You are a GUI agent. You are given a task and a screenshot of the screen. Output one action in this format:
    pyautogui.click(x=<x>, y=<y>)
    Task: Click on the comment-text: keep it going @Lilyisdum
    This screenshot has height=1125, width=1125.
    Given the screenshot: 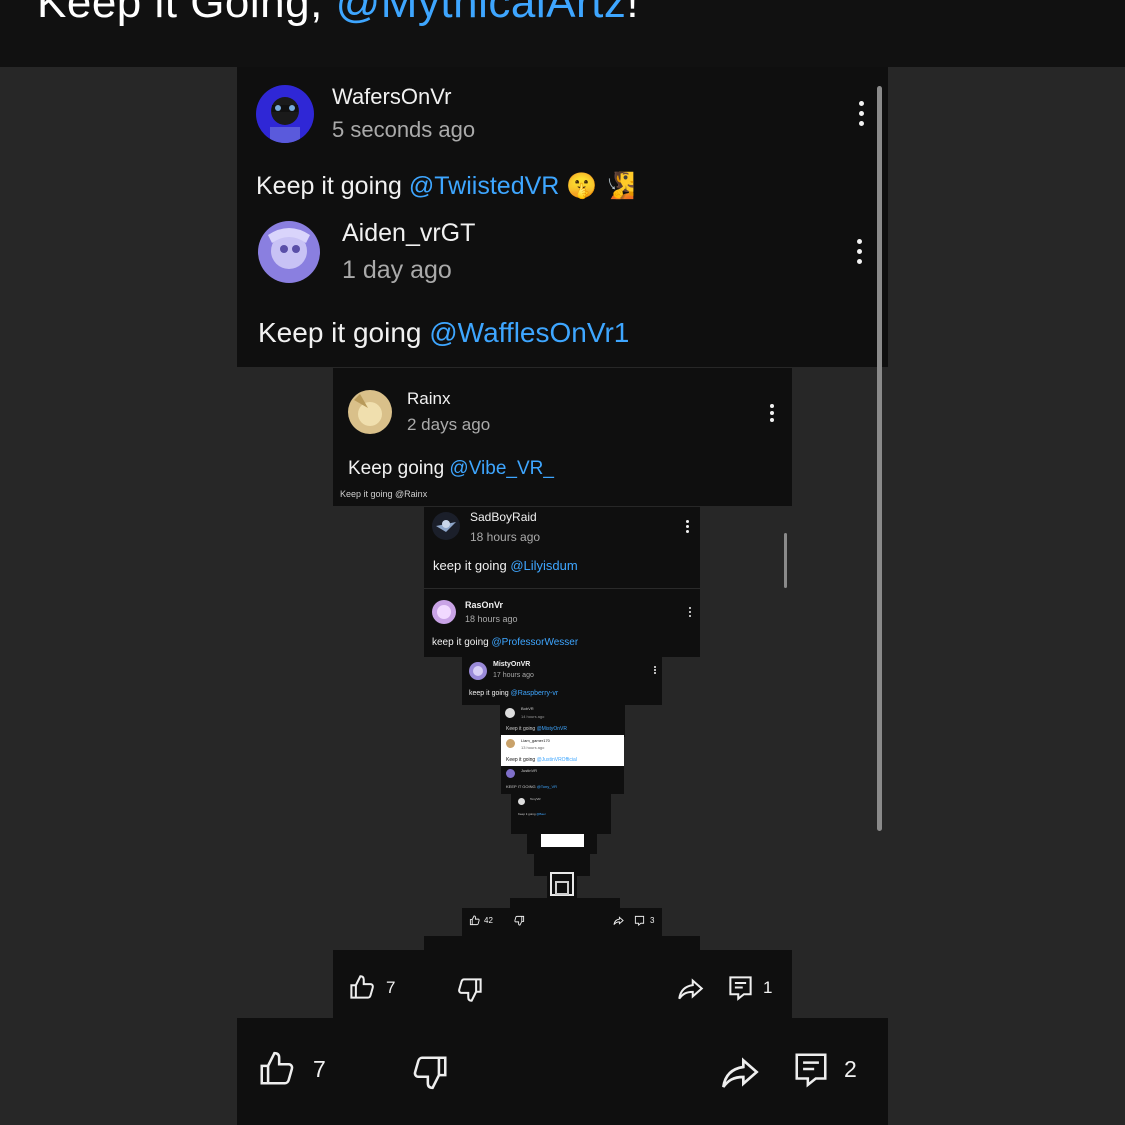 What is the action you would take?
    pyautogui.click(x=505, y=565)
    